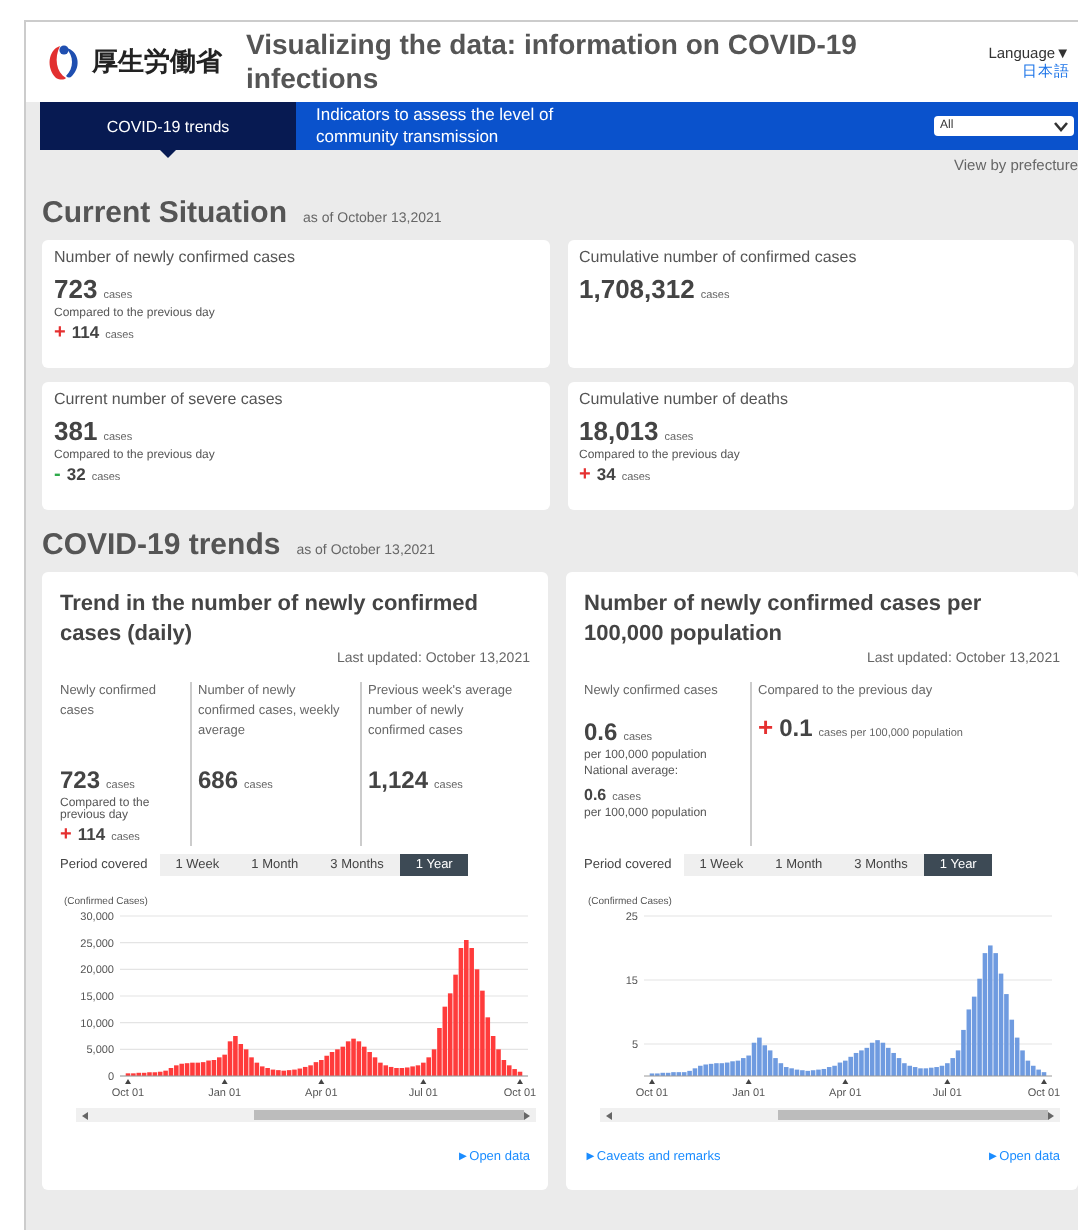  What do you see at coordinates (270, 620) in the screenshot?
I see `panel-title: Trend in the number of newly confirmed cases (daily)` at bounding box center [270, 620].